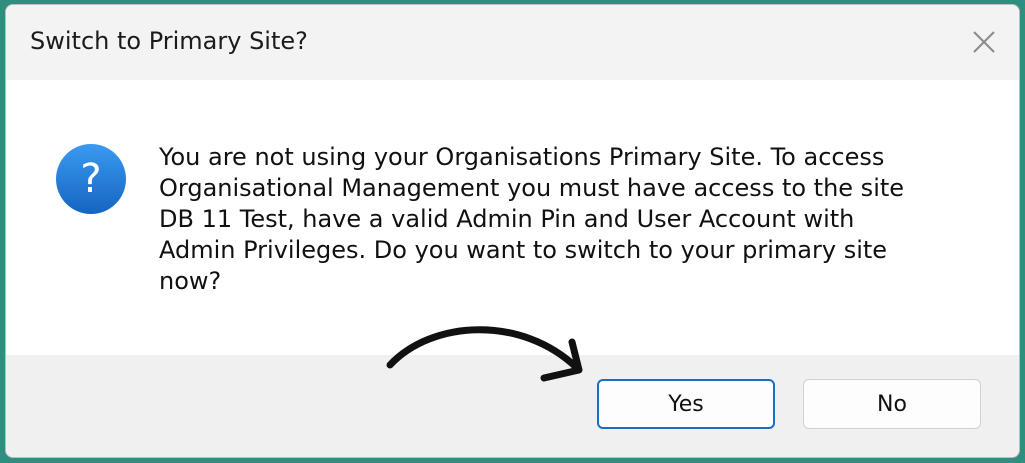 The width and height of the screenshot is (1025, 463). Describe the element at coordinates (686, 404) in the screenshot. I see `yes-button: Yes` at that location.